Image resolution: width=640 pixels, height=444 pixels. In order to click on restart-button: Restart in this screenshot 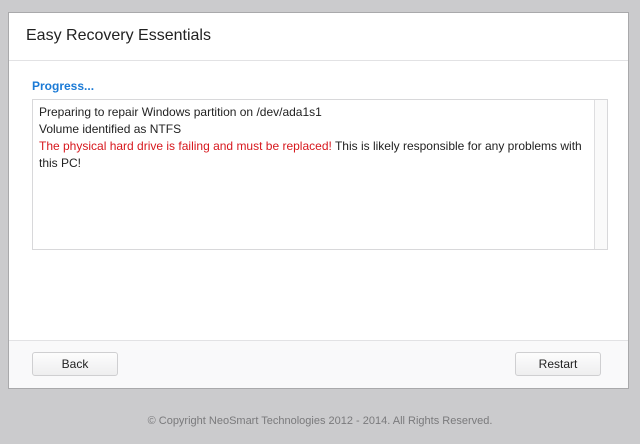, I will do `click(558, 364)`.